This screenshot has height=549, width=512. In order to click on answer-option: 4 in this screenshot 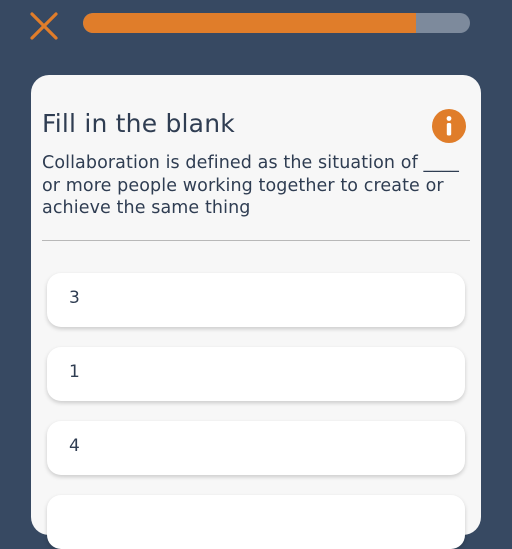, I will do `click(256, 448)`.